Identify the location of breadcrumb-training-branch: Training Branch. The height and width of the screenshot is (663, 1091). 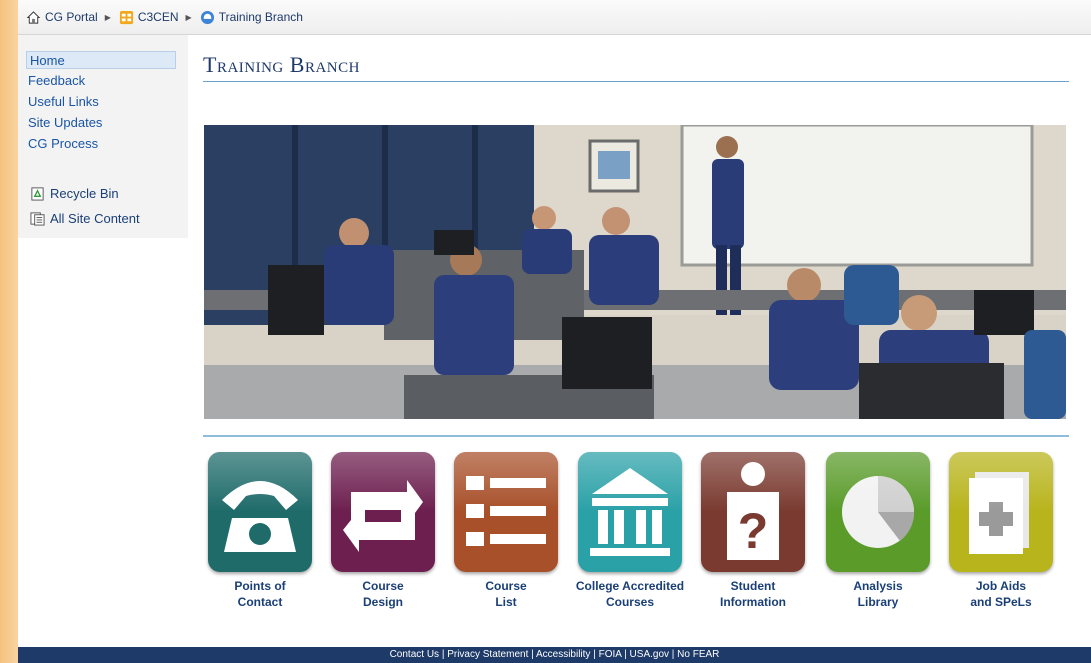
(247, 17).